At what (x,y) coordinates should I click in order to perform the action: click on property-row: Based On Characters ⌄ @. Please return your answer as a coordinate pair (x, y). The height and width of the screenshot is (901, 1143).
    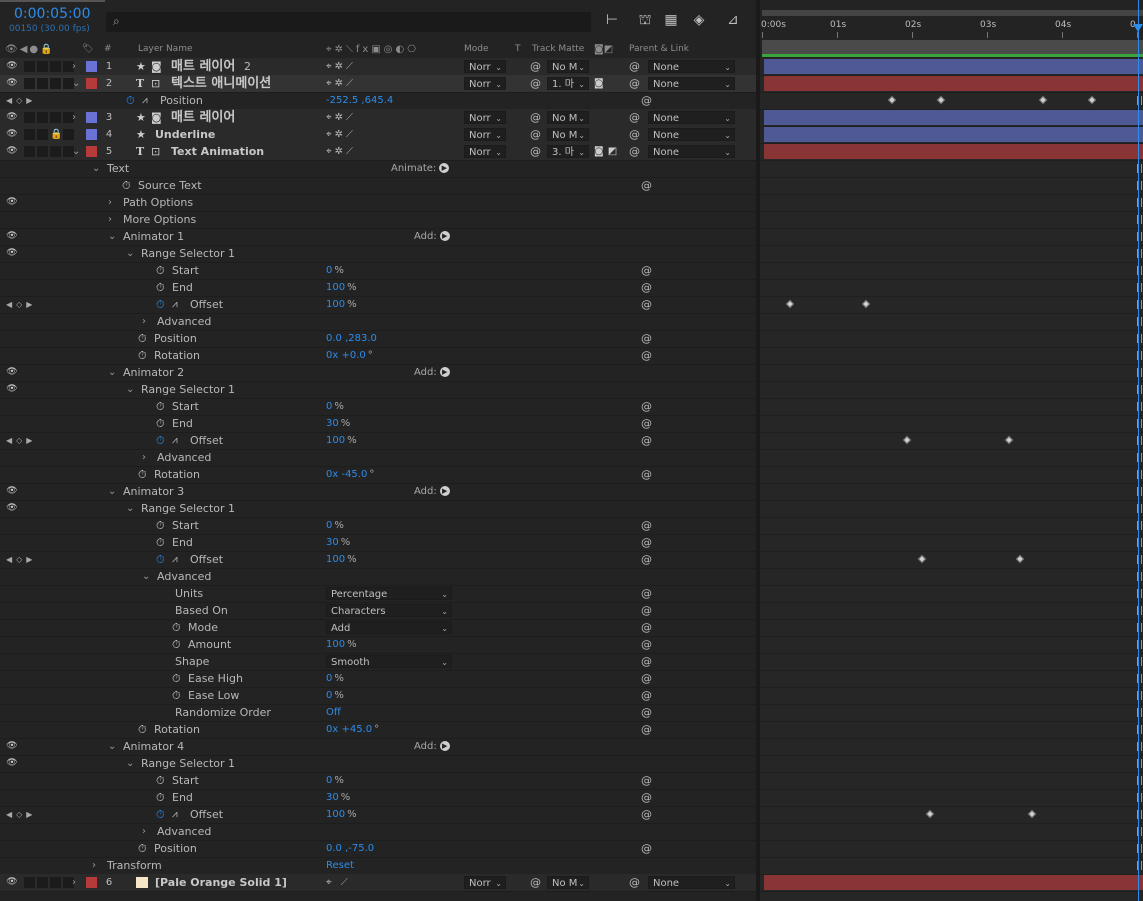
    Looking at the image, I should click on (379, 611).